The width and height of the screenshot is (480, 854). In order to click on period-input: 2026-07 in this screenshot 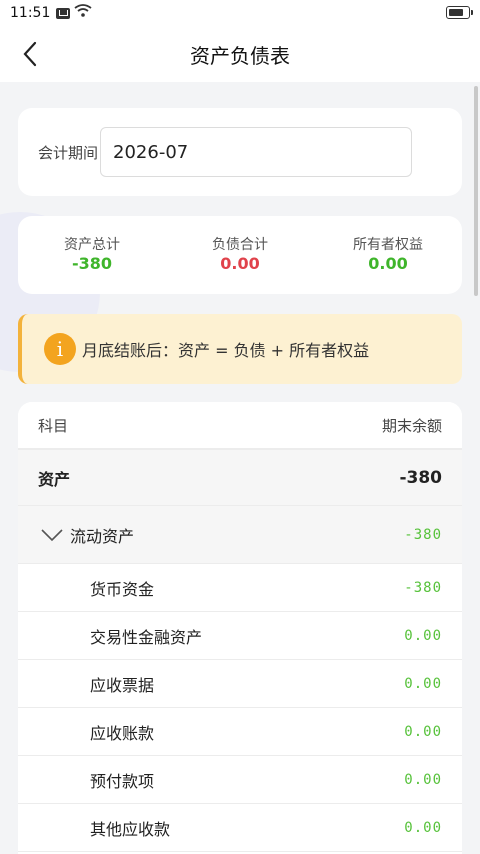, I will do `click(256, 152)`.